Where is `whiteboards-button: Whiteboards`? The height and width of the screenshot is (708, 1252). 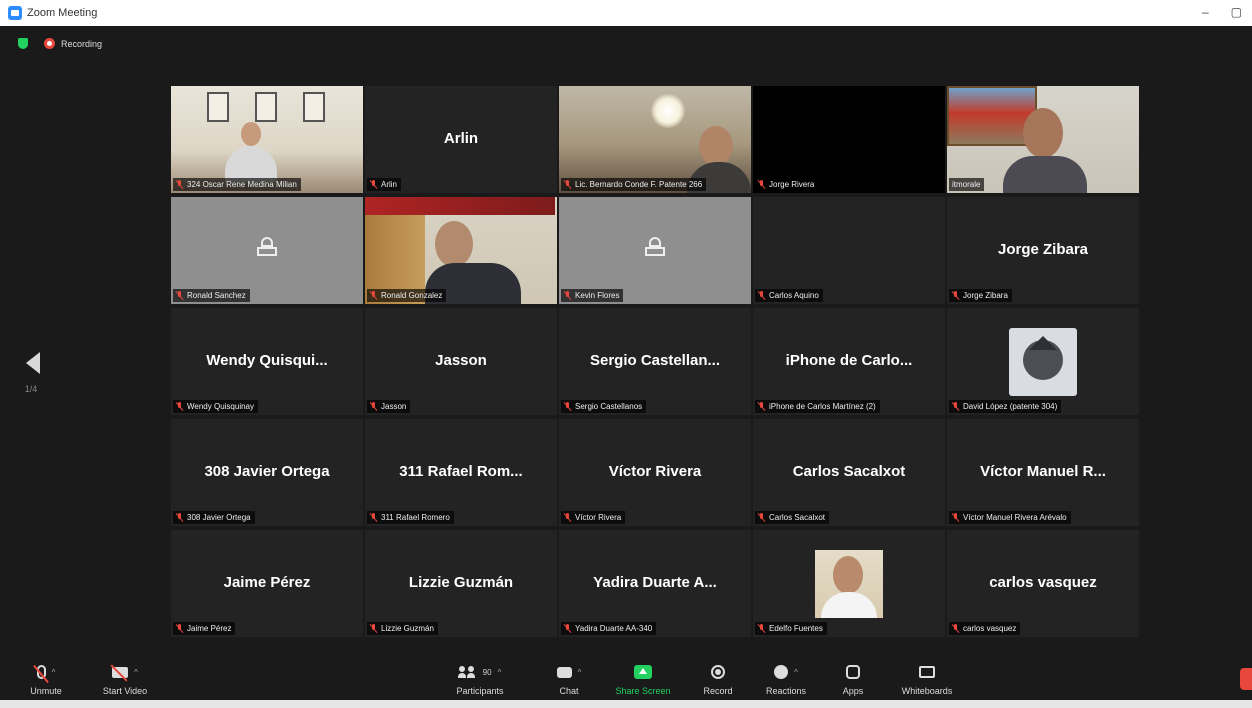
whiteboards-button: Whiteboards is located at coordinates (927, 679).